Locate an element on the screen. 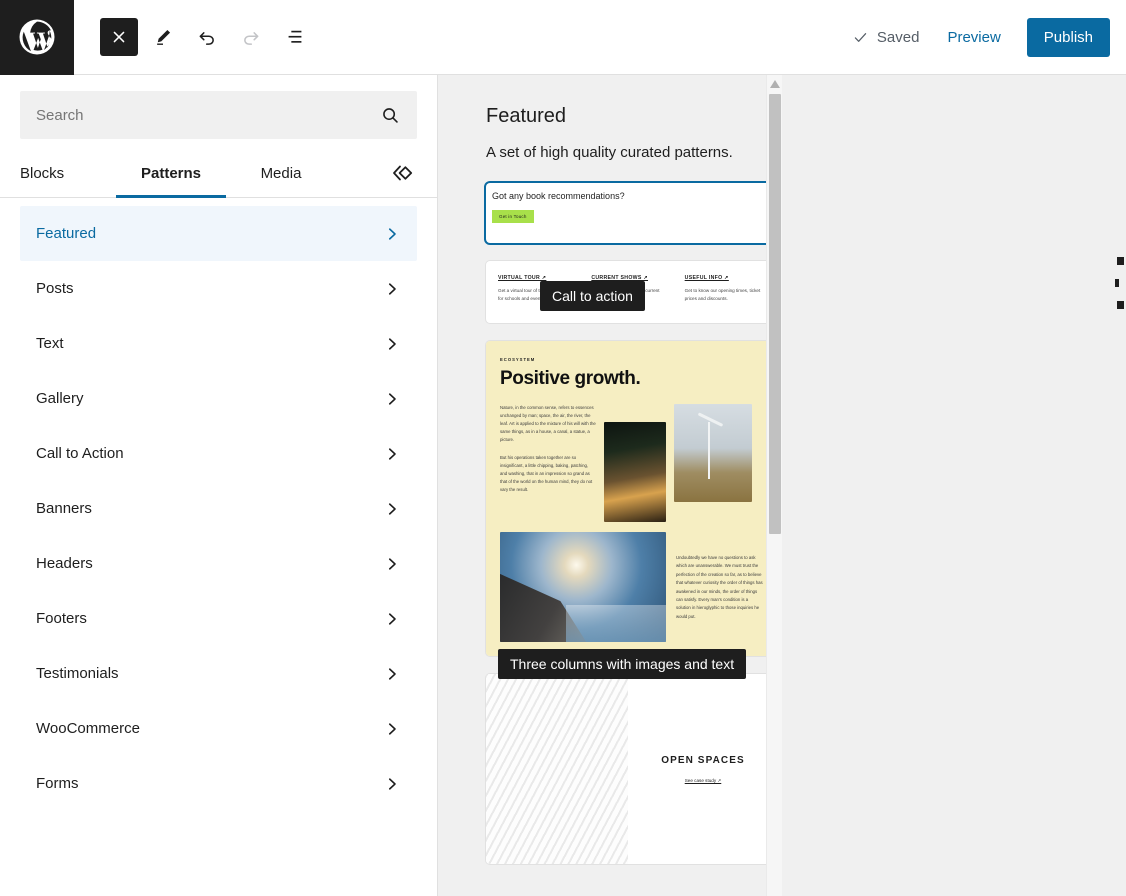 The height and width of the screenshot is (896, 1126). pattern-card: OPEN SPACES See case study ↗ is located at coordinates (632, 769).